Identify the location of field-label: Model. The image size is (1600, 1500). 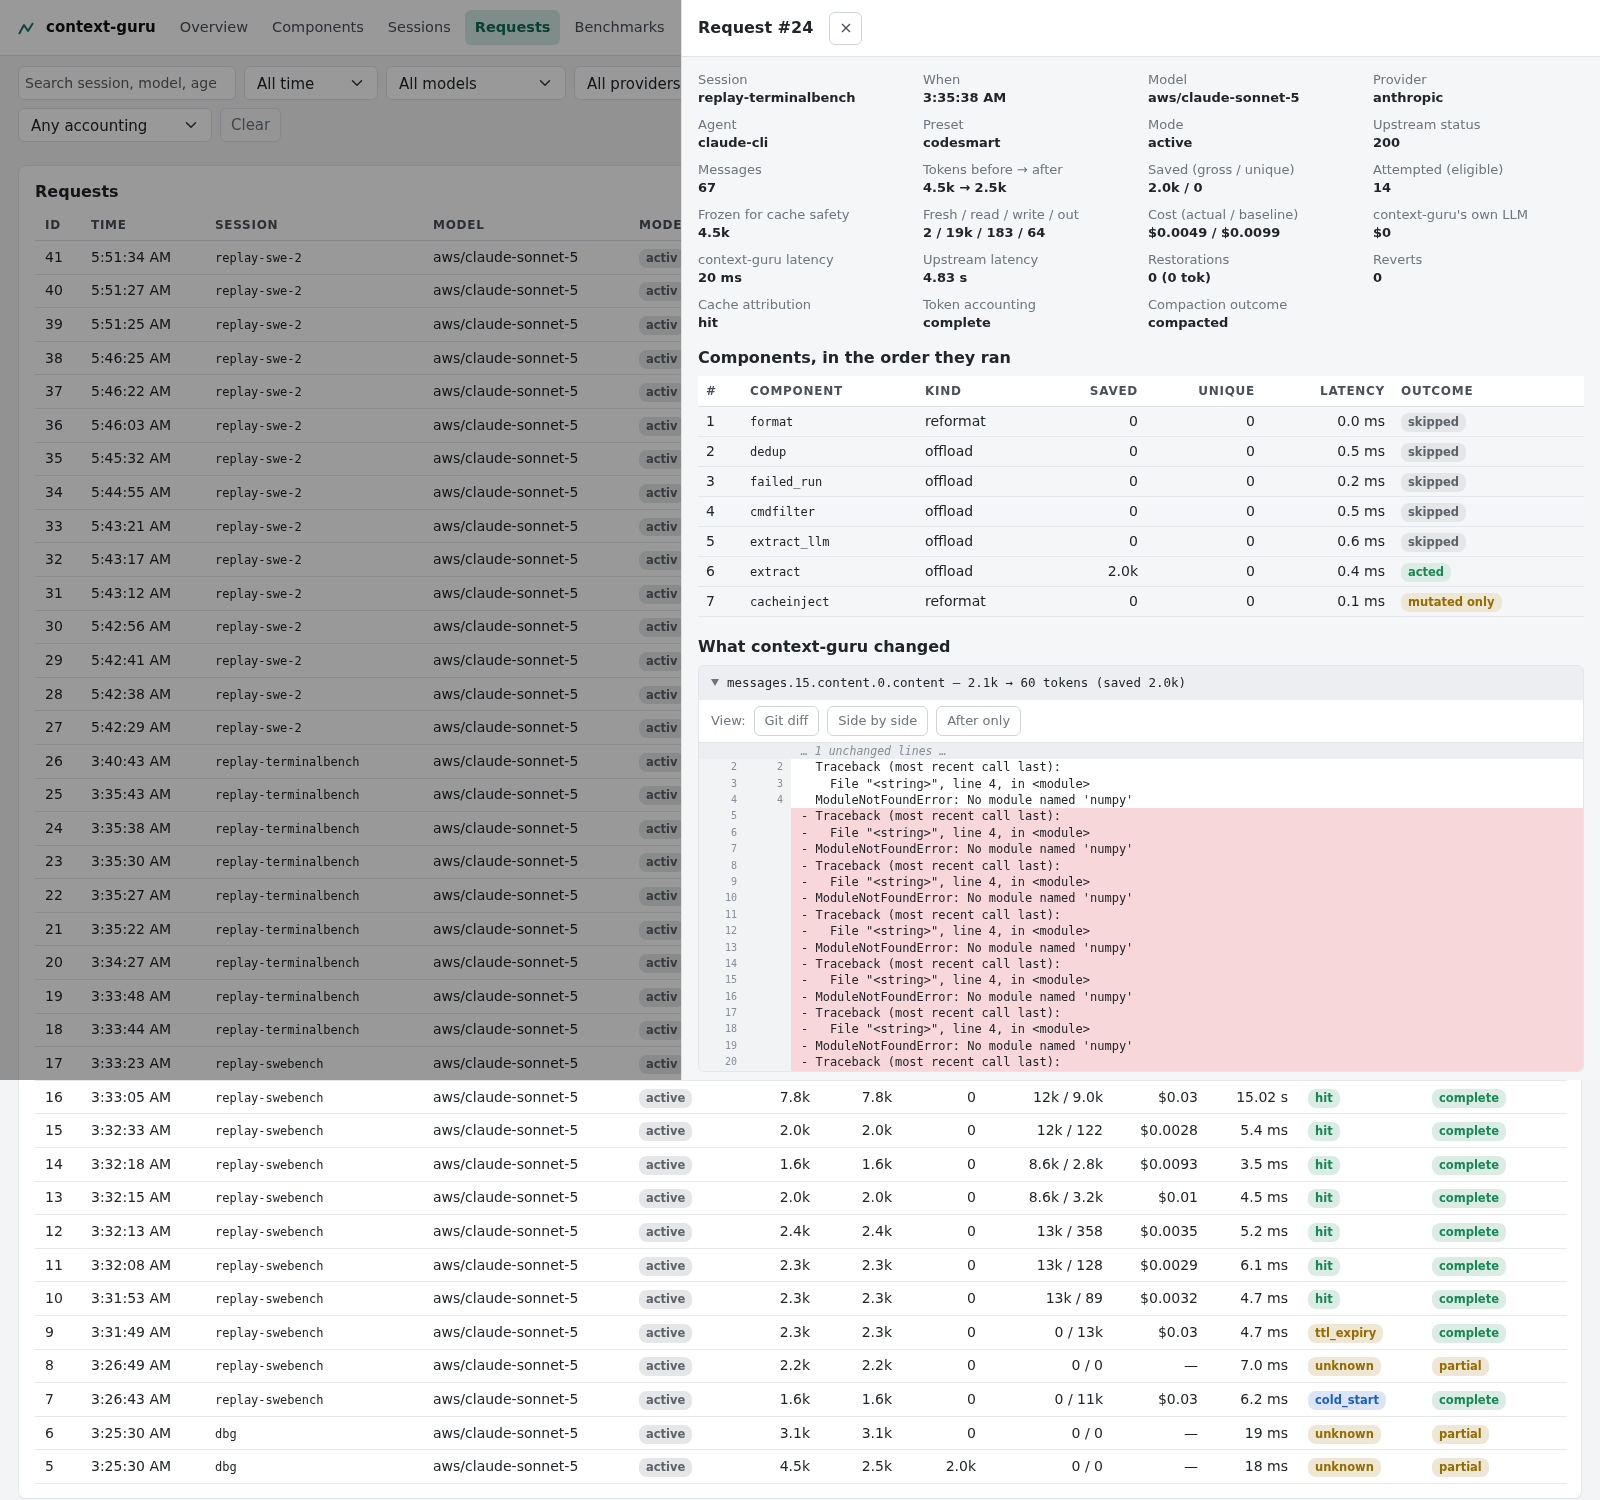
(1168, 80).